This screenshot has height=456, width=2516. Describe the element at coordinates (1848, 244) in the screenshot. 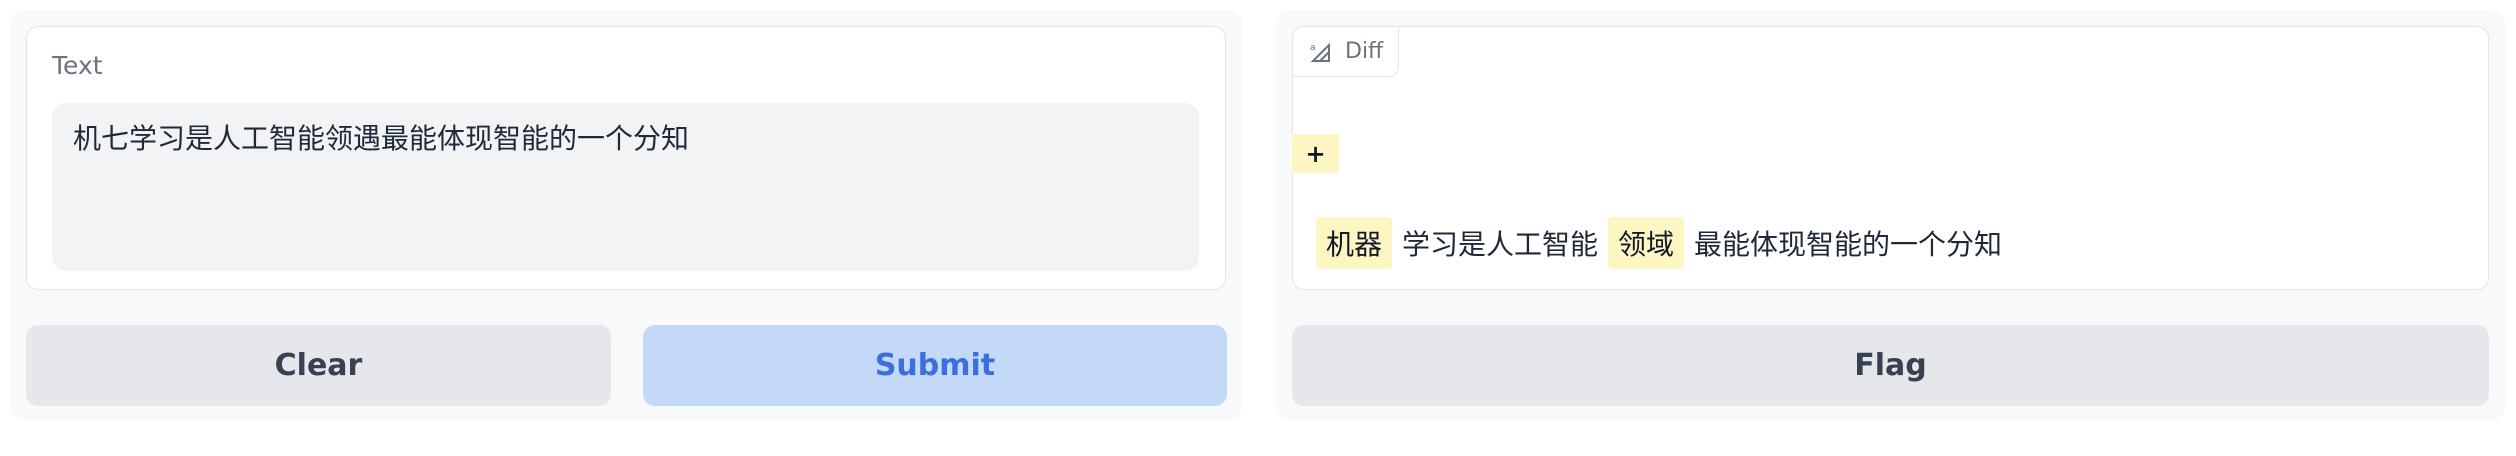

I see `diff-segment: 最能体现智能的一个分知` at that location.